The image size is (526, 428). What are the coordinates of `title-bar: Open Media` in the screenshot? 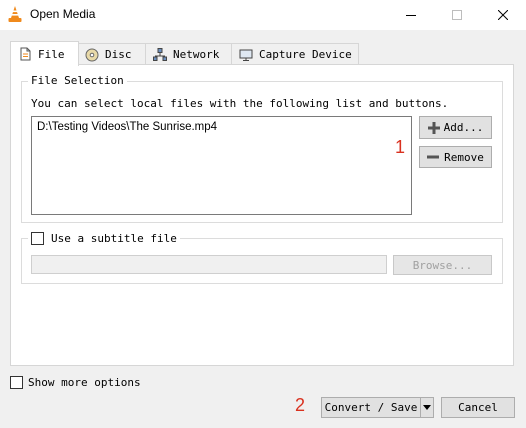 It's located at (263, 15).